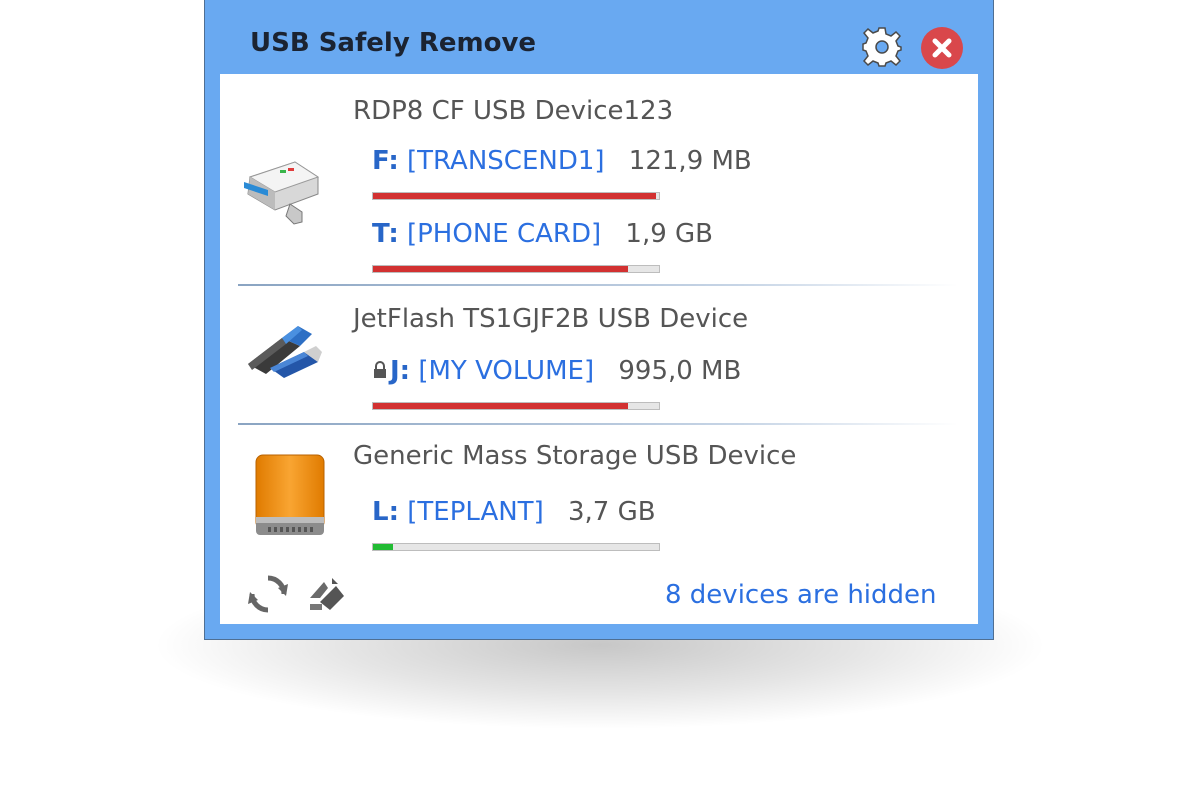  Describe the element at coordinates (669, 234) in the screenshot. I see `volume-size: 1,9 GB` at that location.